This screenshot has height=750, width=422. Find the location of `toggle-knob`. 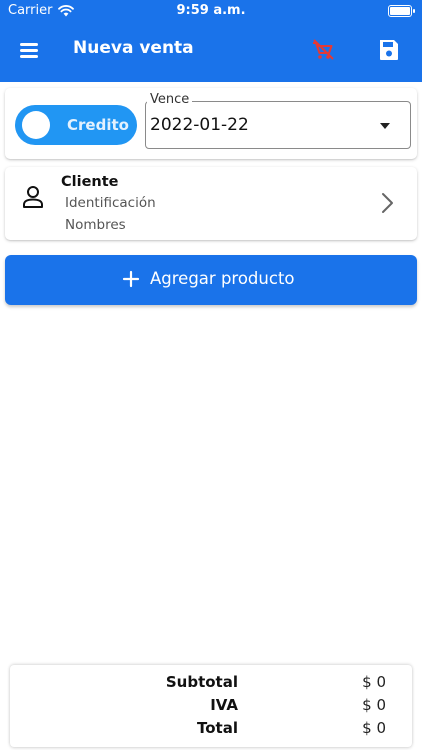

toggle-knob is located at coordinates (36, 125).